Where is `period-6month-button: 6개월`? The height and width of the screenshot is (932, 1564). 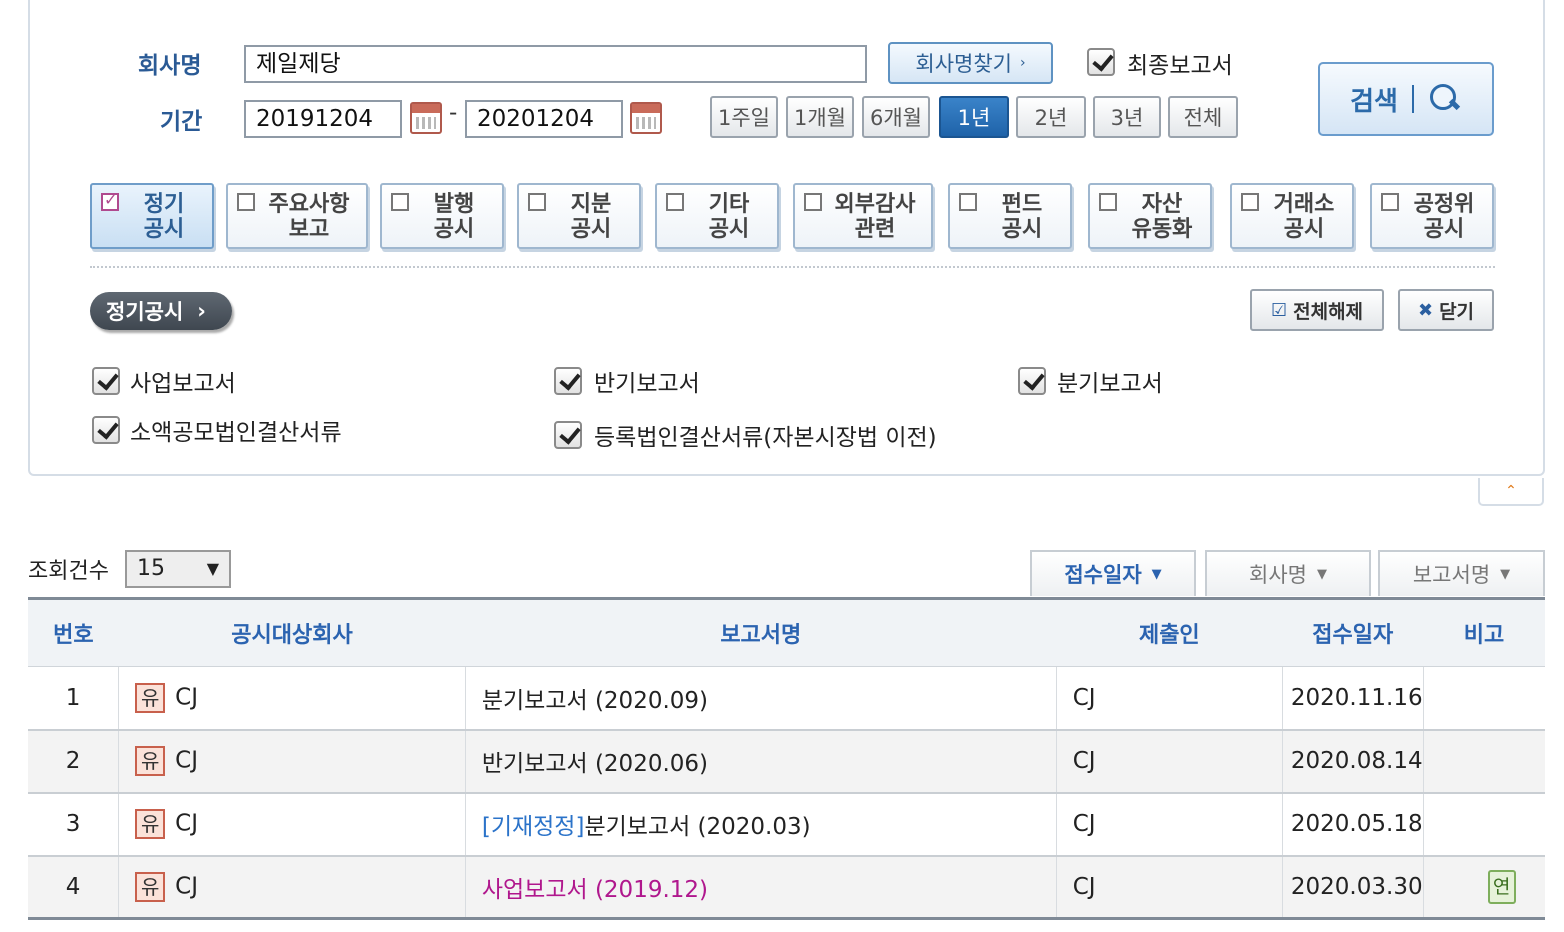
period-6month-button: 6개월 is located at coordinates (896, 117).